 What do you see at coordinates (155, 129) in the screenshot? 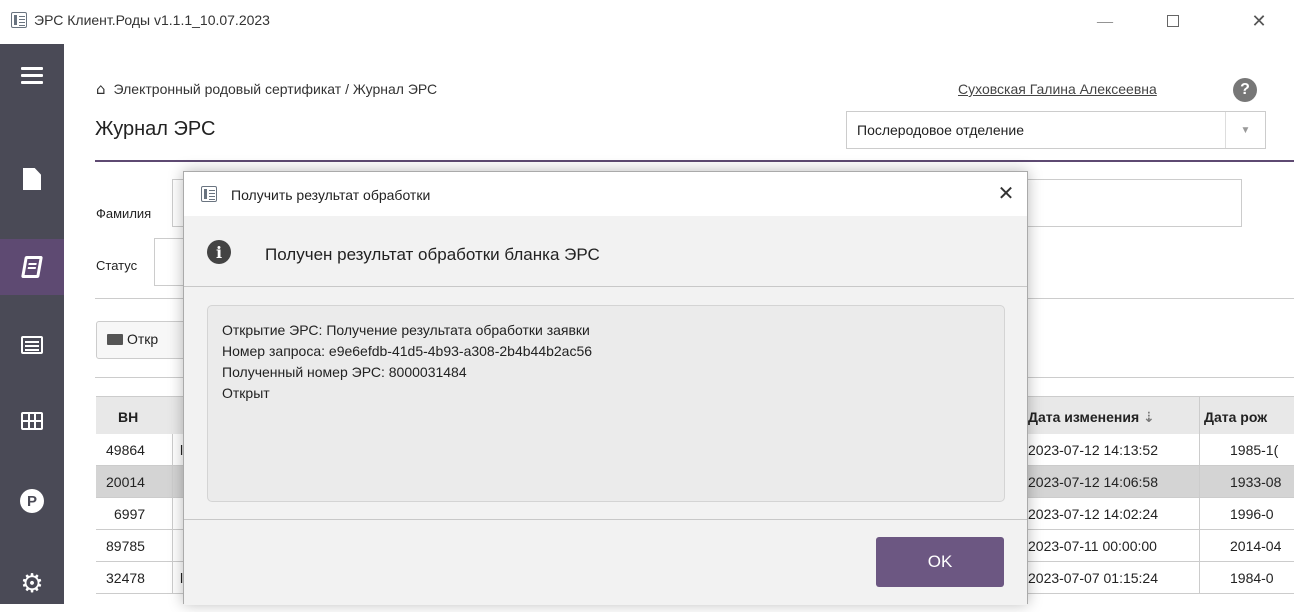
I see `page-title: Журнал ЭРС` at bounding box center [155, 129].